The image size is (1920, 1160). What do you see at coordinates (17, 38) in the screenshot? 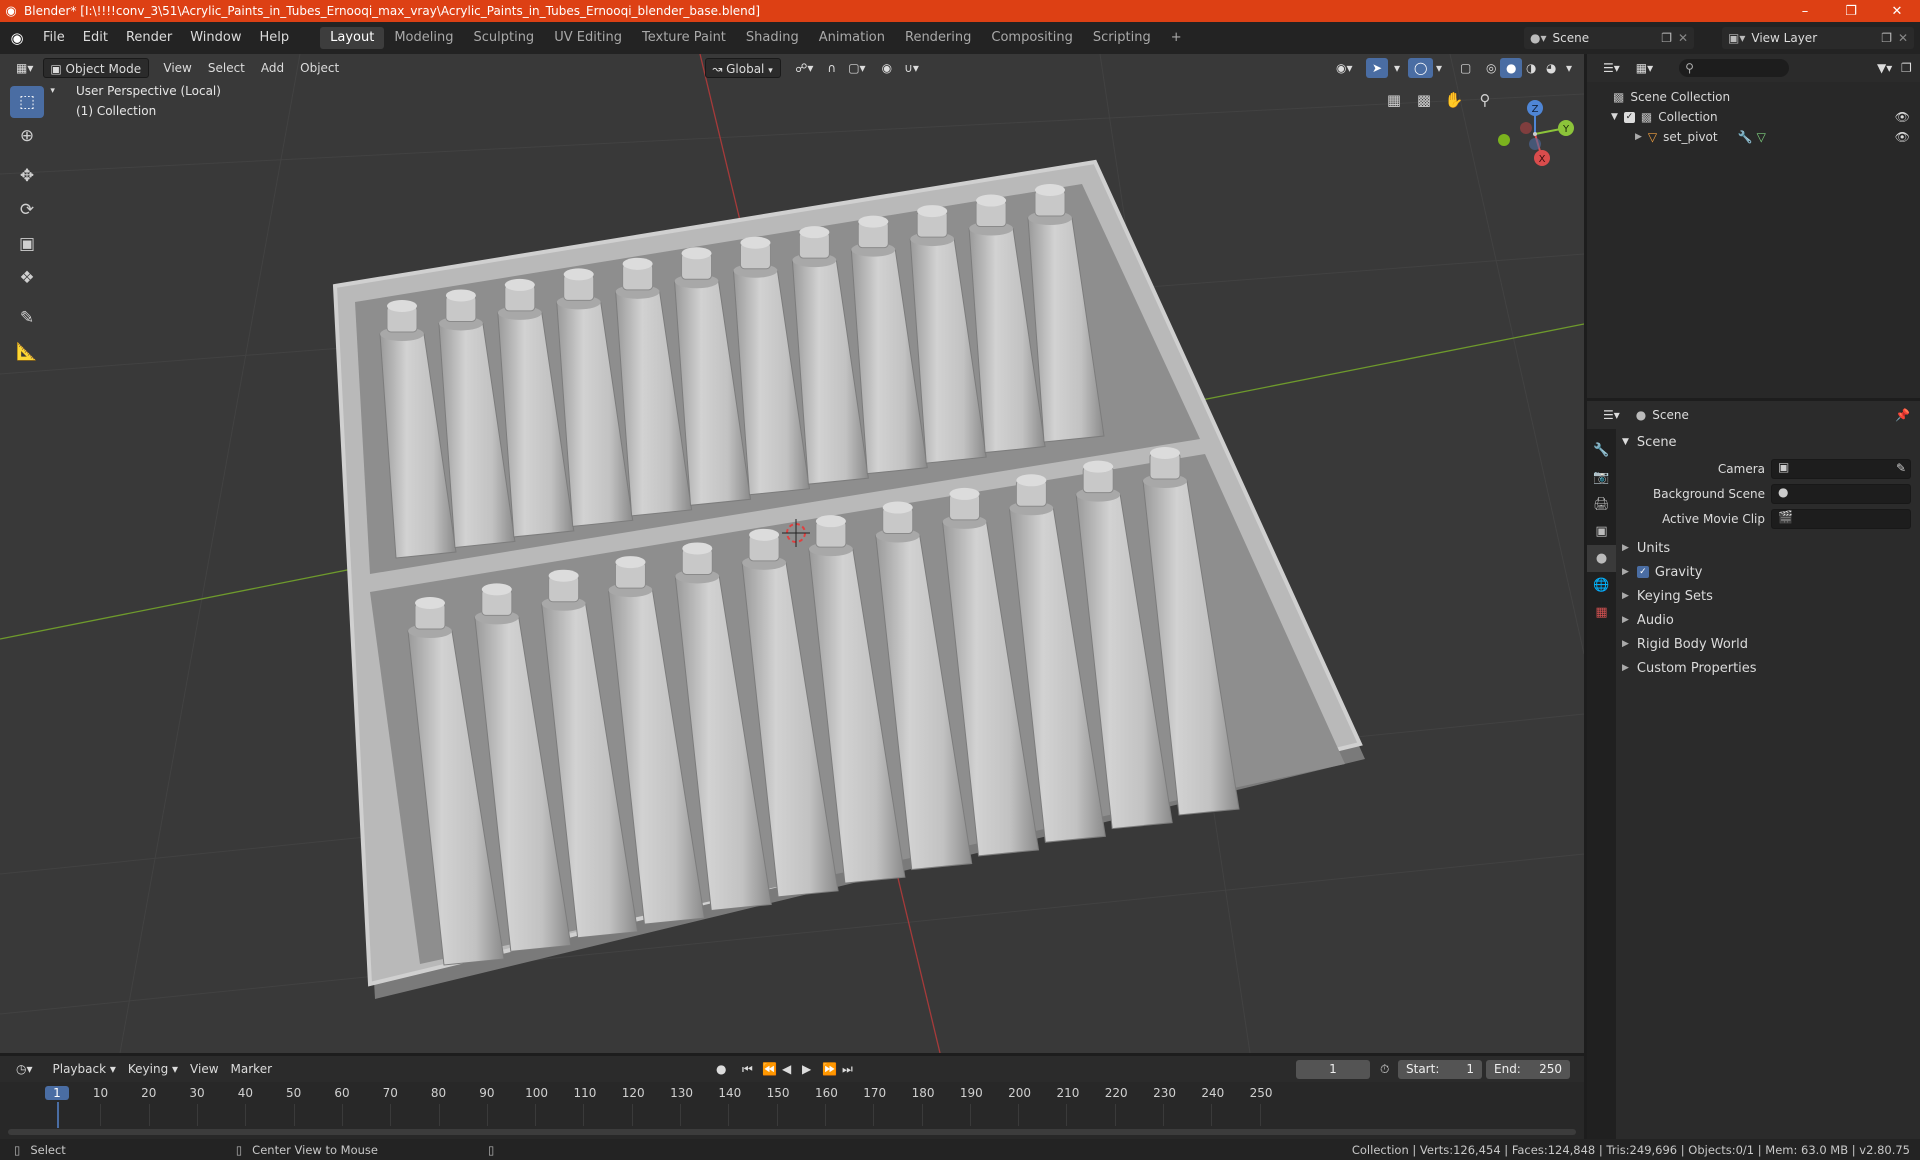
I see `blender-menu-icon: ◉` at bounding box center [17, 38].